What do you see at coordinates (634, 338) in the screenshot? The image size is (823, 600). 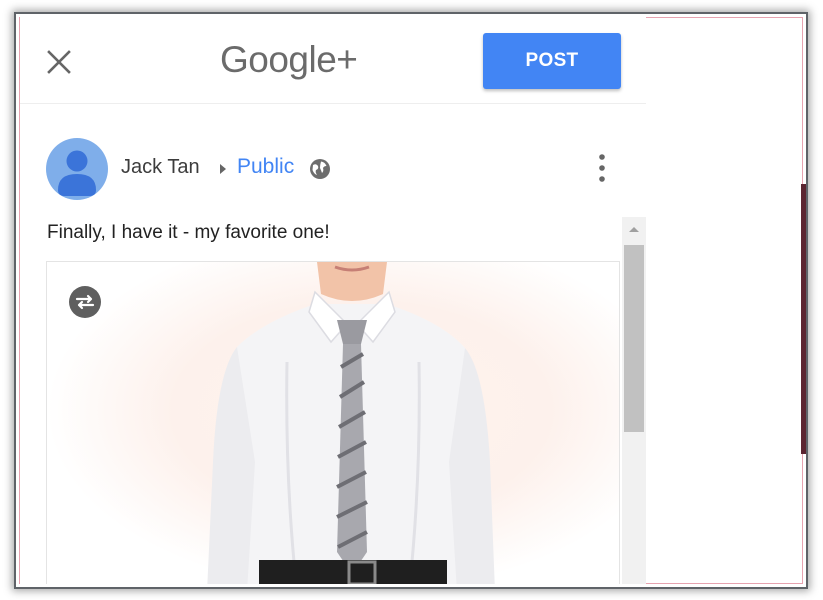 I see `scroll-thumb` at bounding box center [634, 338].